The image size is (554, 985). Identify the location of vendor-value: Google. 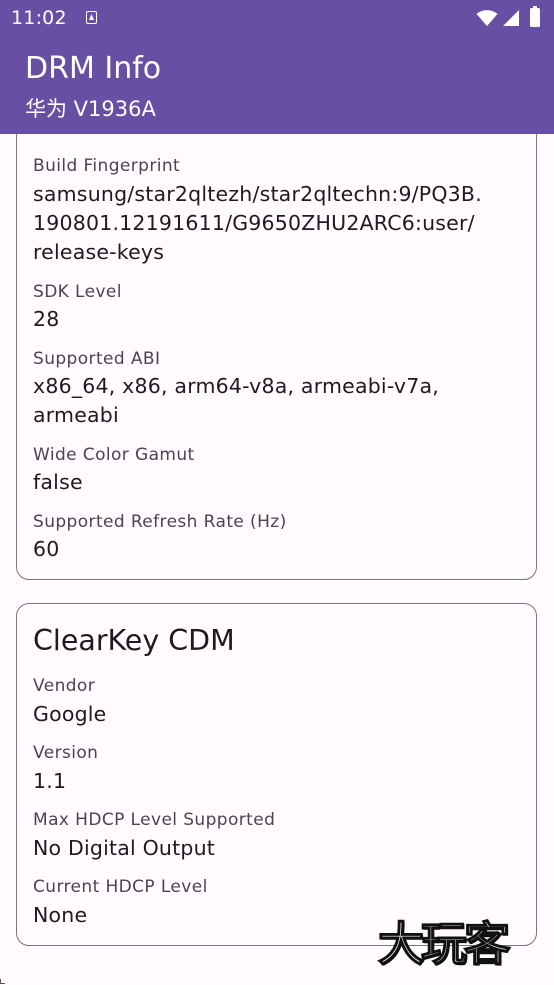
(70, 714).